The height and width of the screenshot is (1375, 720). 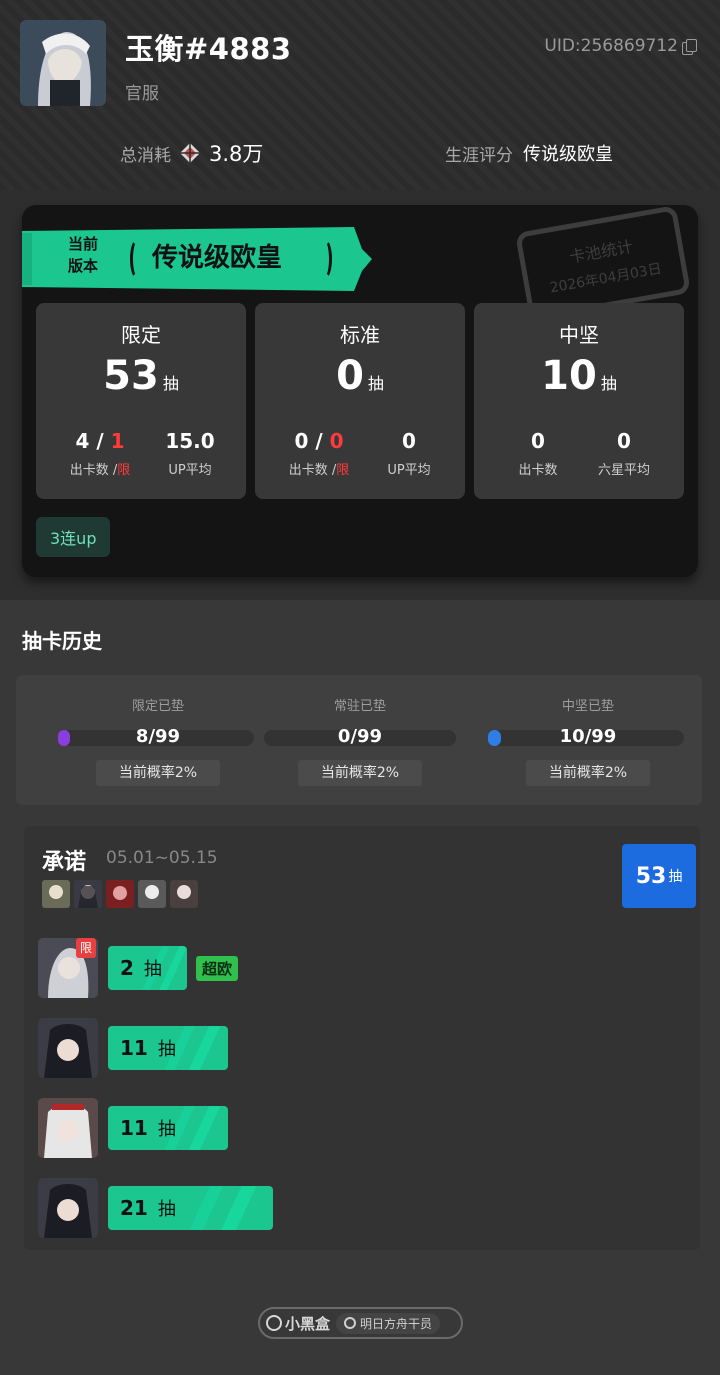 I want to click on pity-standard: 常驻已垫 0/99 当前概率2%, so click(x=360, y=740).